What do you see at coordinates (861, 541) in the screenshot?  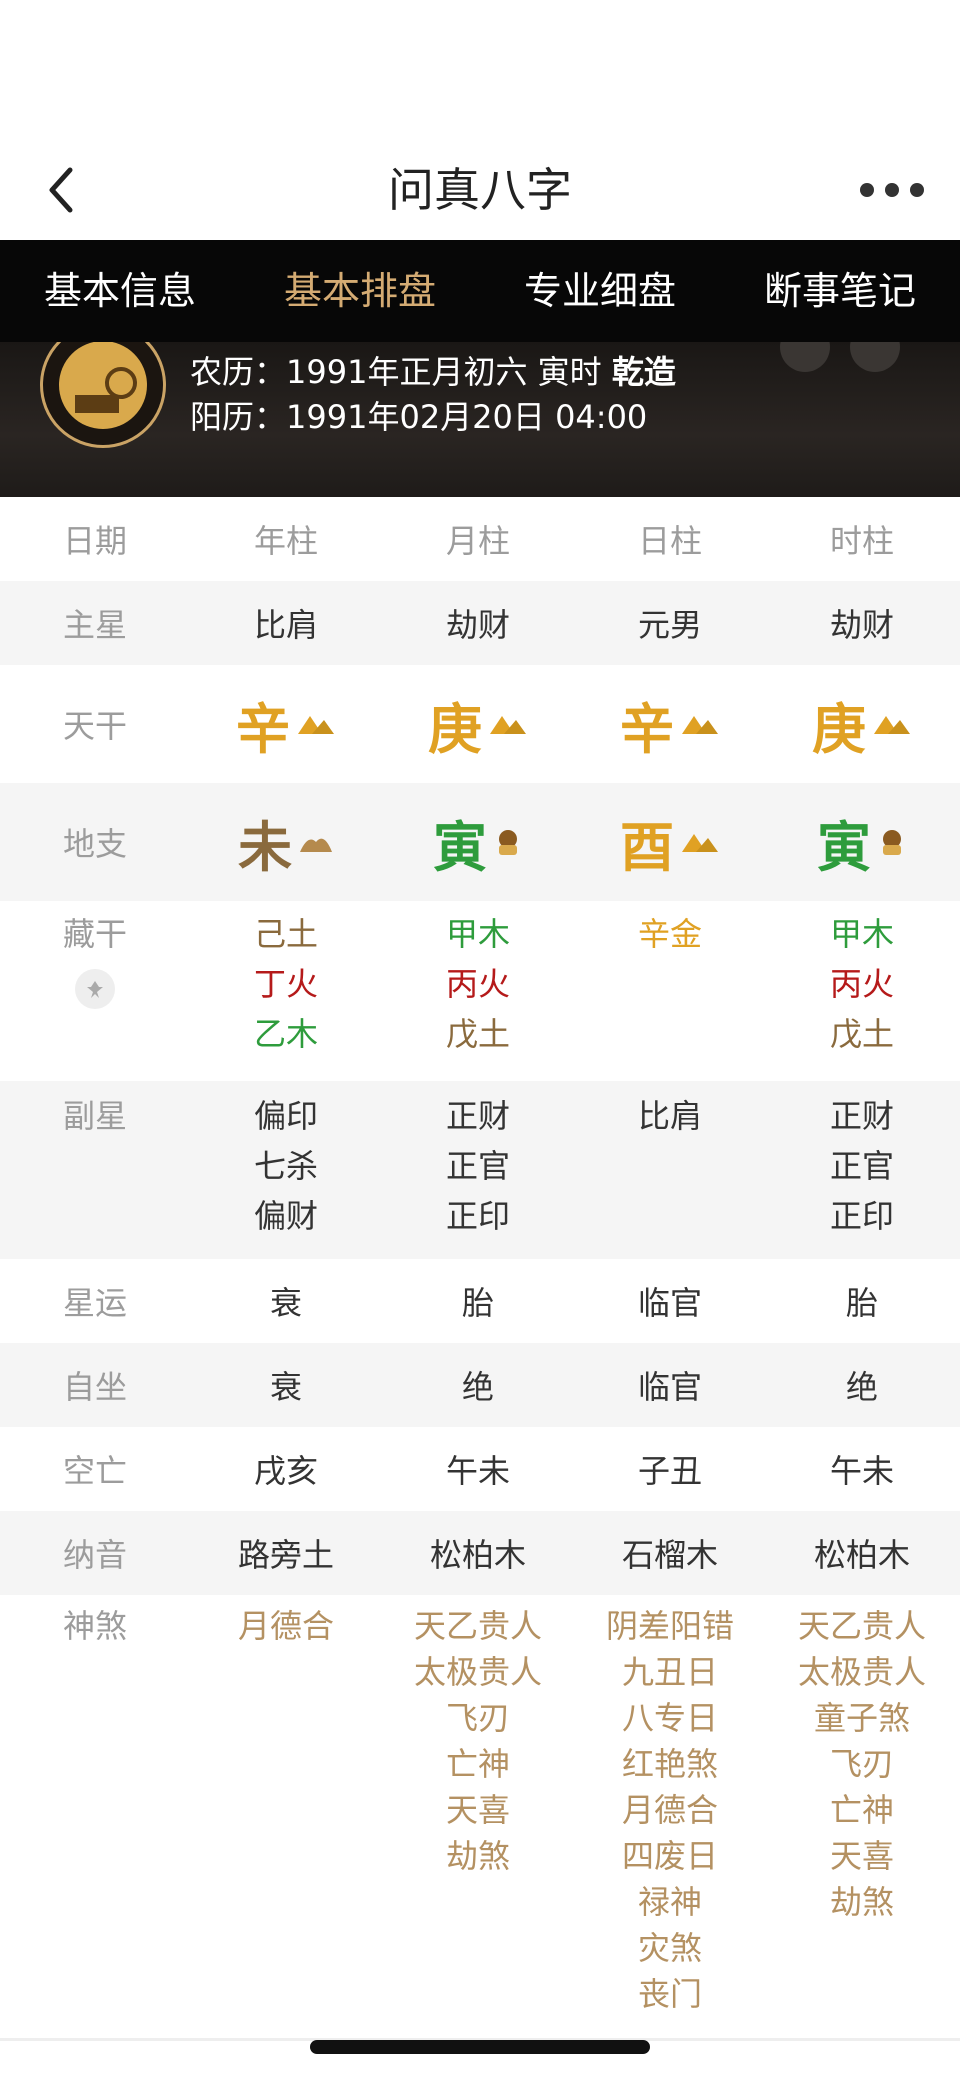 I see `col-header-hour: 时柱` at bounding box center [861, 541].